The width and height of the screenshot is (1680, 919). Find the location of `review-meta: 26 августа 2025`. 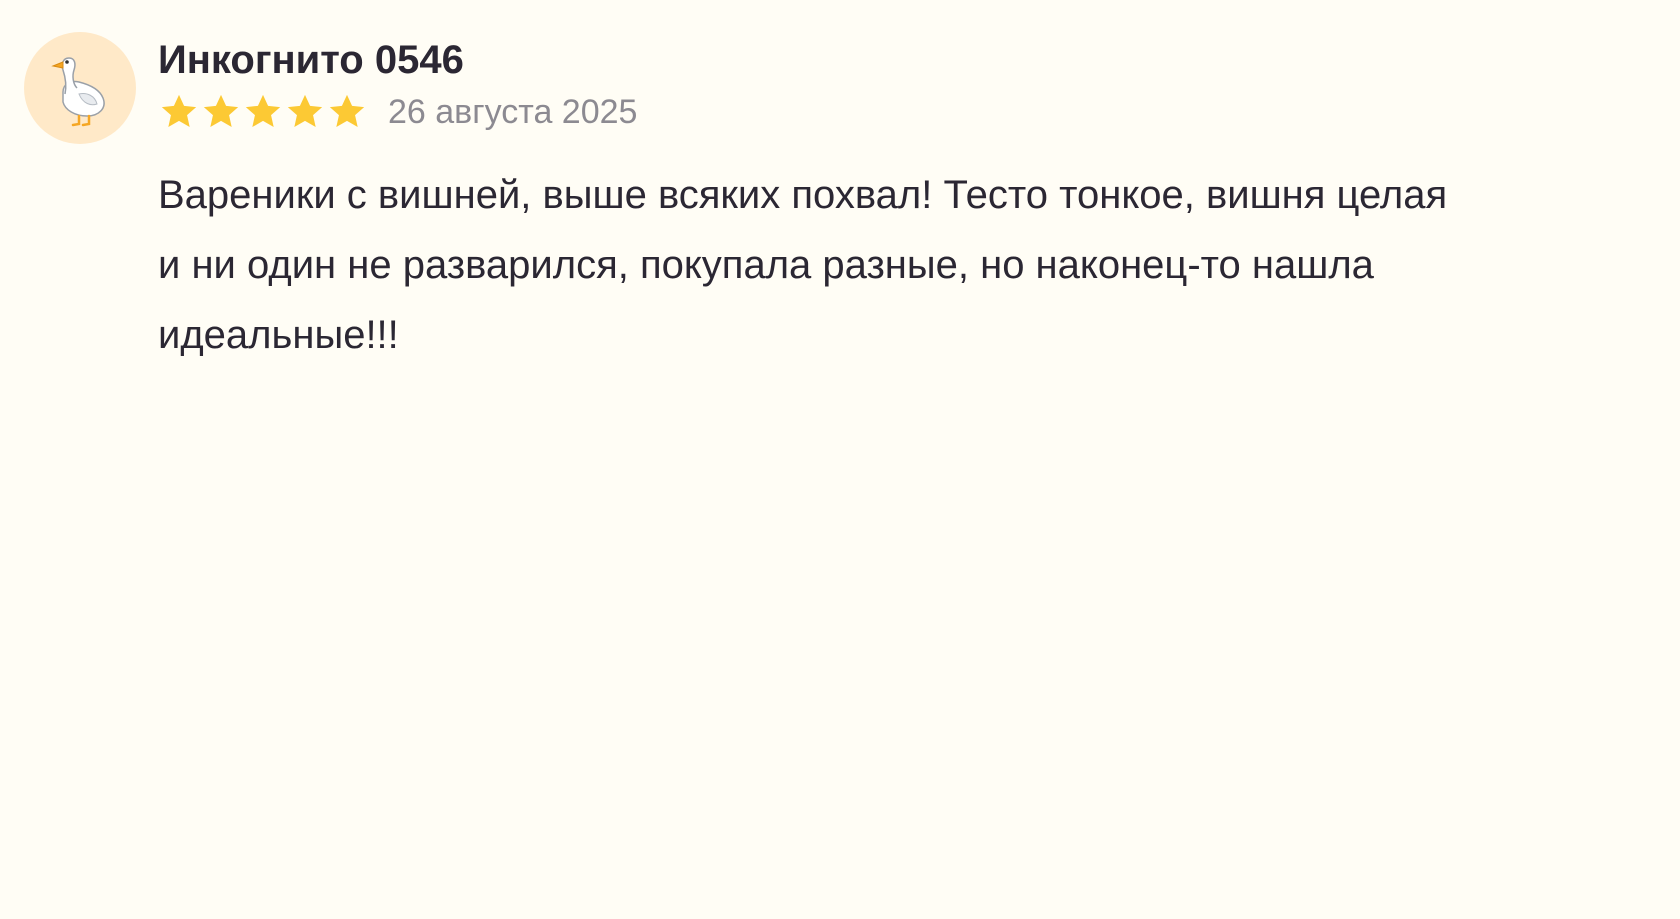

review-meta: 26 августа 2025 is located at coordinates (397, 112).